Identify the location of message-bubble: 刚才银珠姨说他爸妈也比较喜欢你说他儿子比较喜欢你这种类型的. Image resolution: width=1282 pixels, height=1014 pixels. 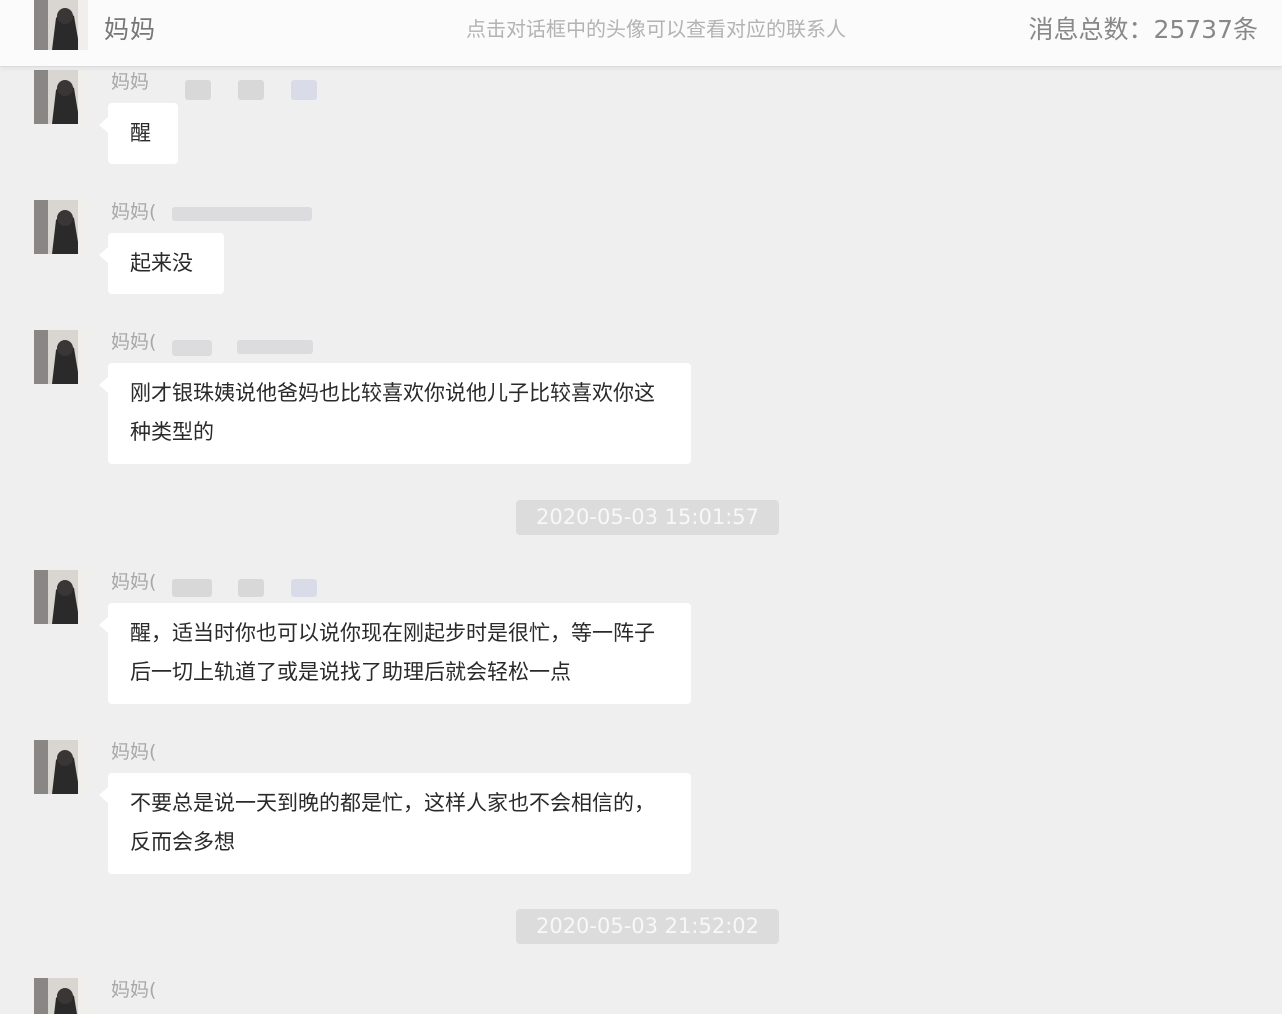
(395, 413).